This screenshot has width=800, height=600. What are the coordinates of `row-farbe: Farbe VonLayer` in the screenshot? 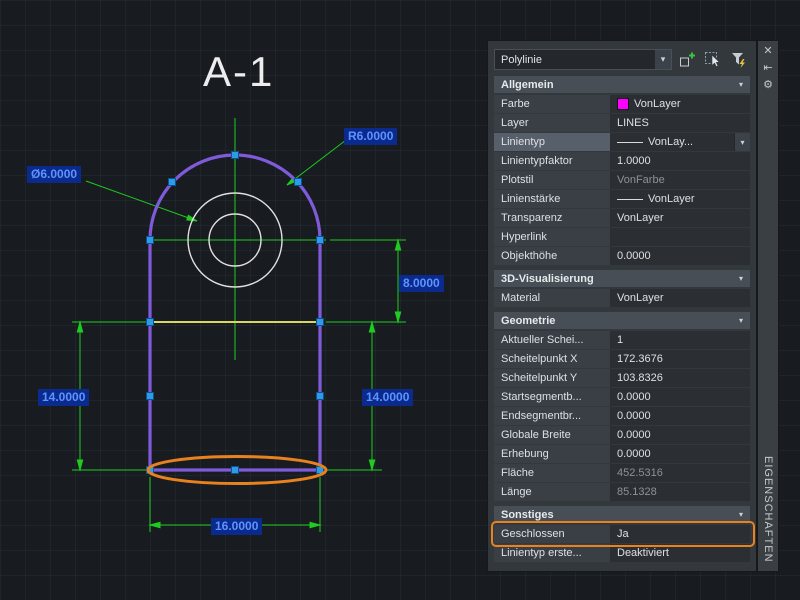 It's located at (622, 104).